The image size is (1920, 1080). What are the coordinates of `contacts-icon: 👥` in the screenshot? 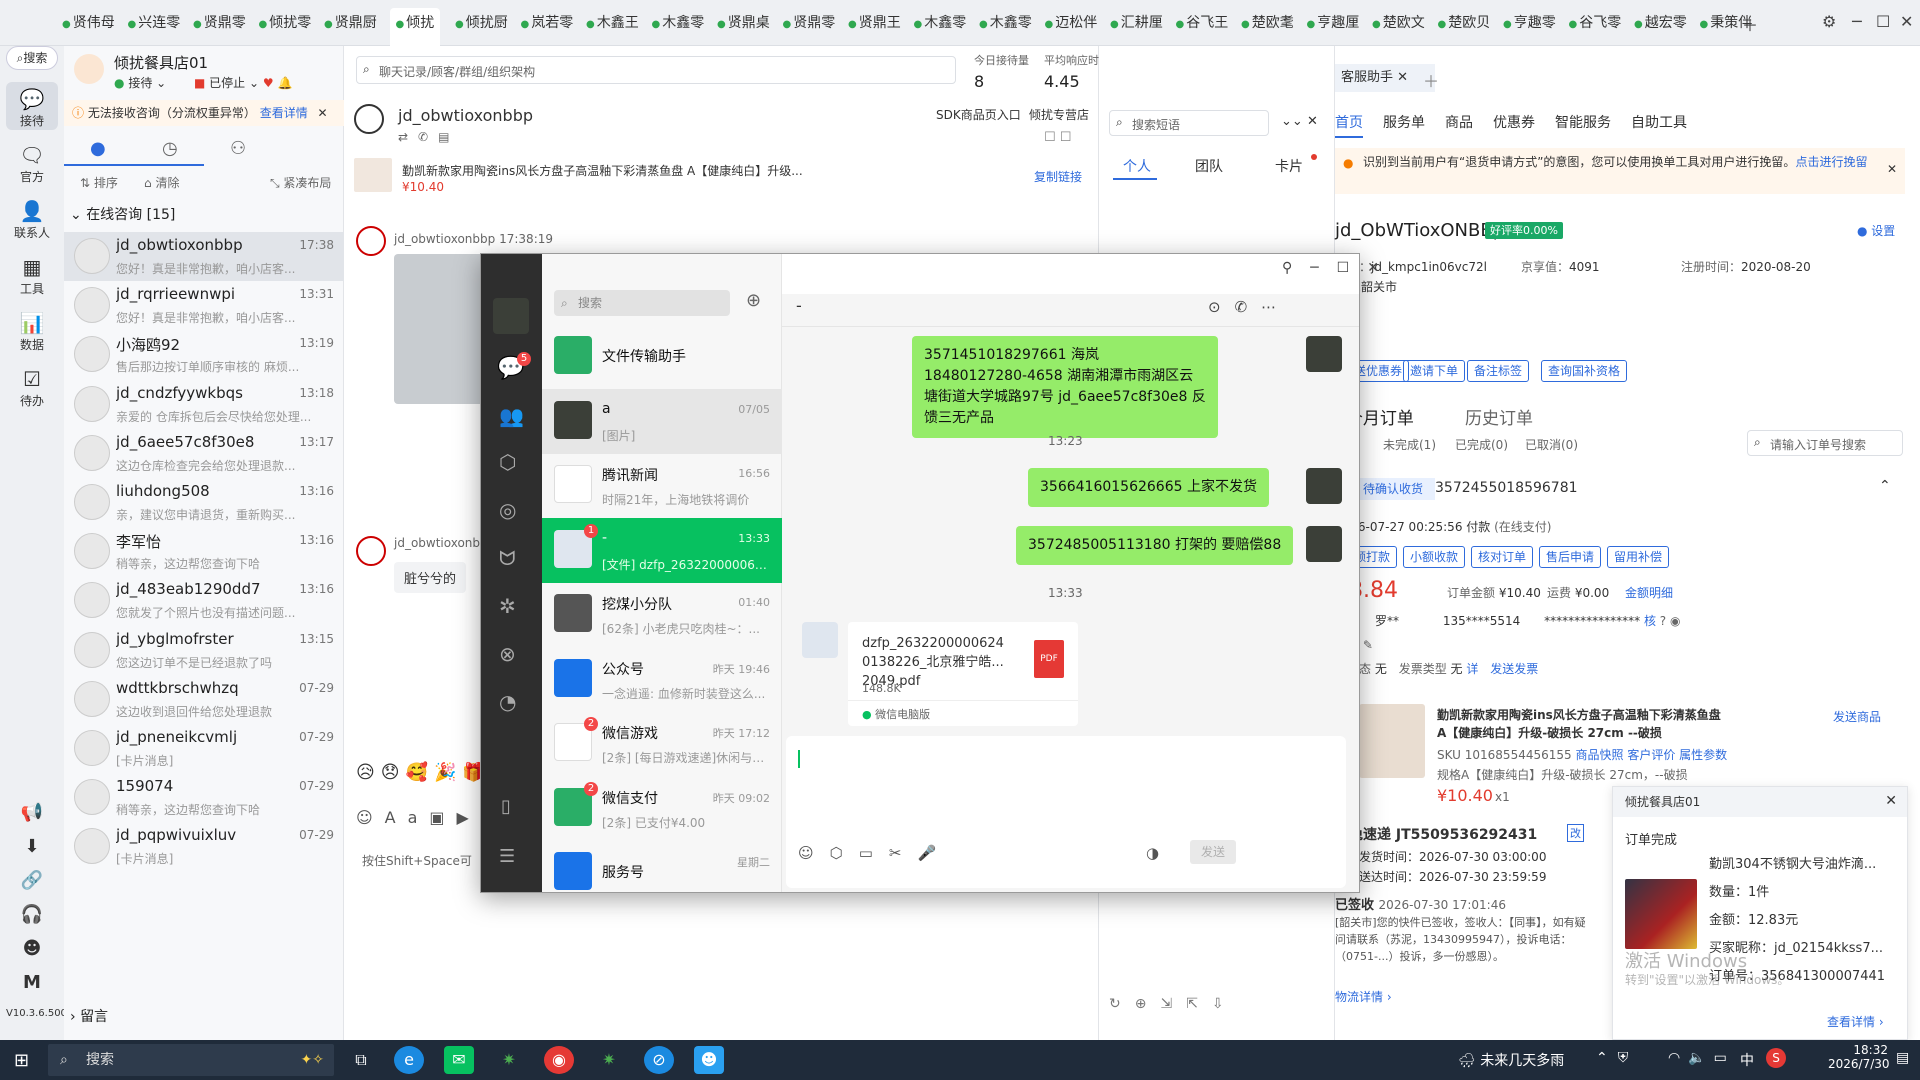 It's located at (511, 416).